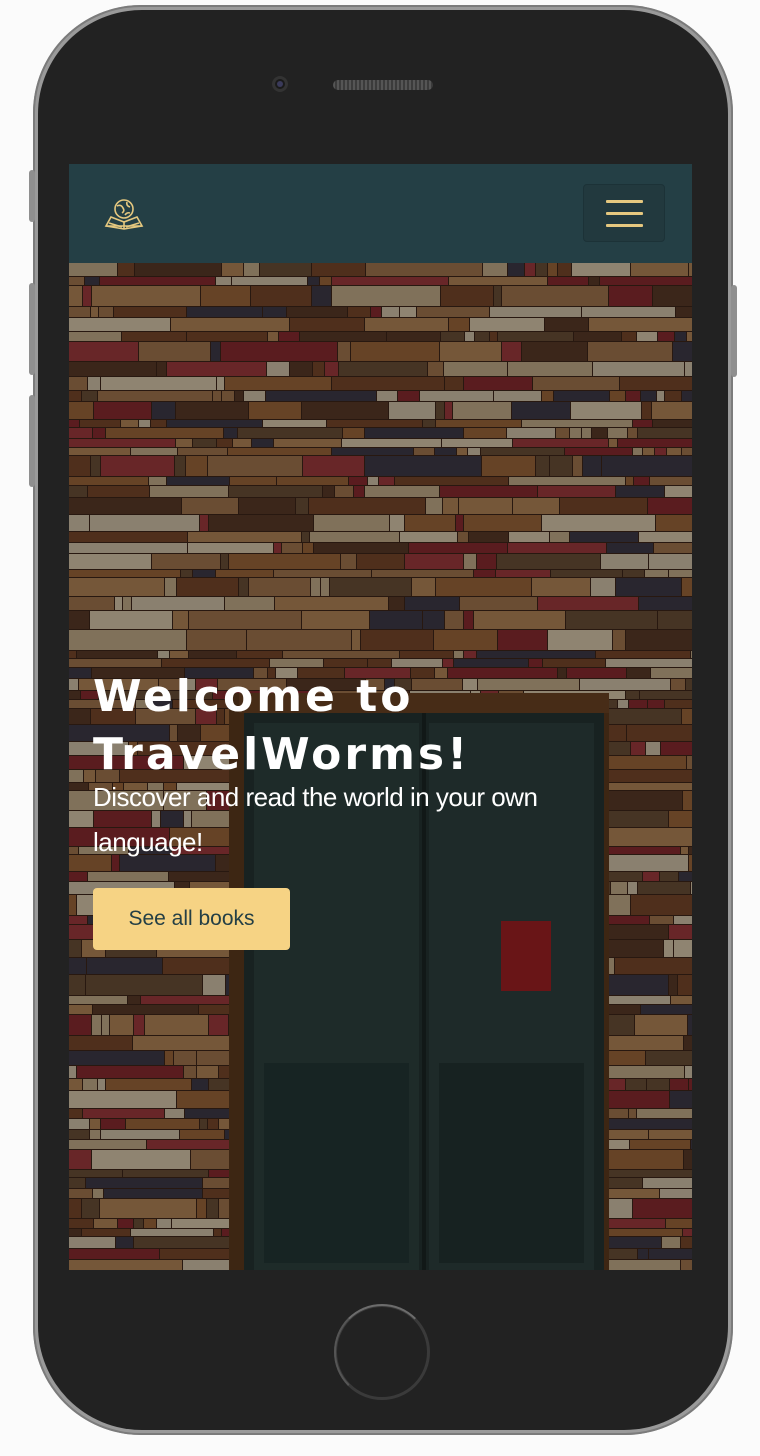  I want to click on home-button, so click(382, 1352).